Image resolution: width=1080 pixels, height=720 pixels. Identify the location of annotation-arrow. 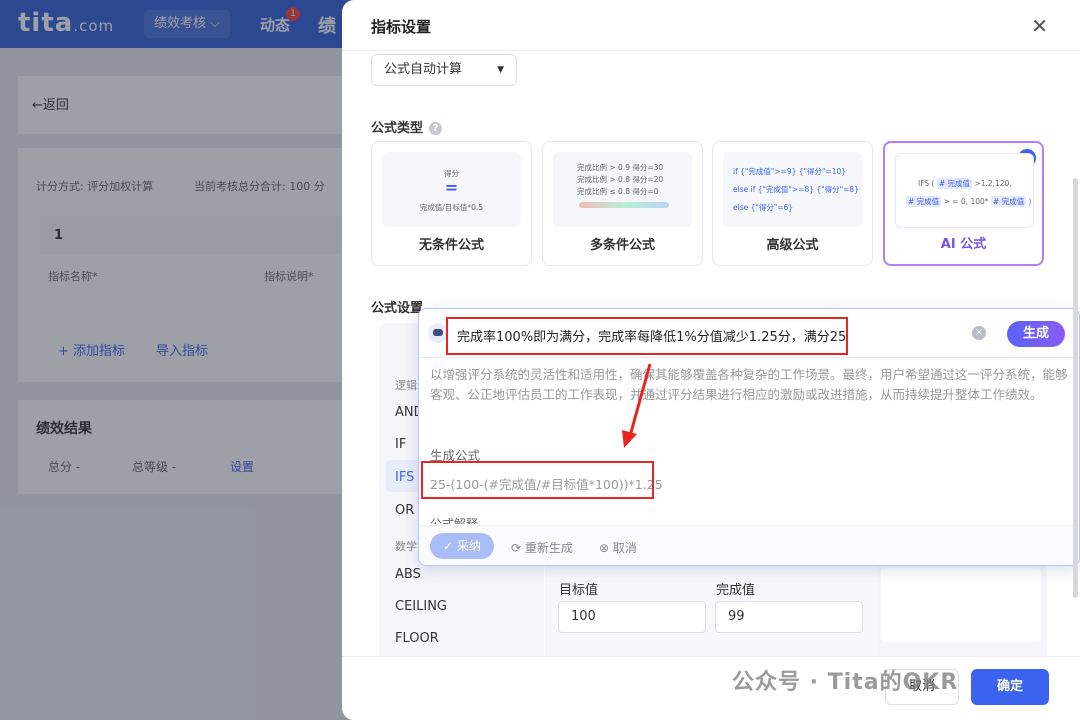
(637, 405).